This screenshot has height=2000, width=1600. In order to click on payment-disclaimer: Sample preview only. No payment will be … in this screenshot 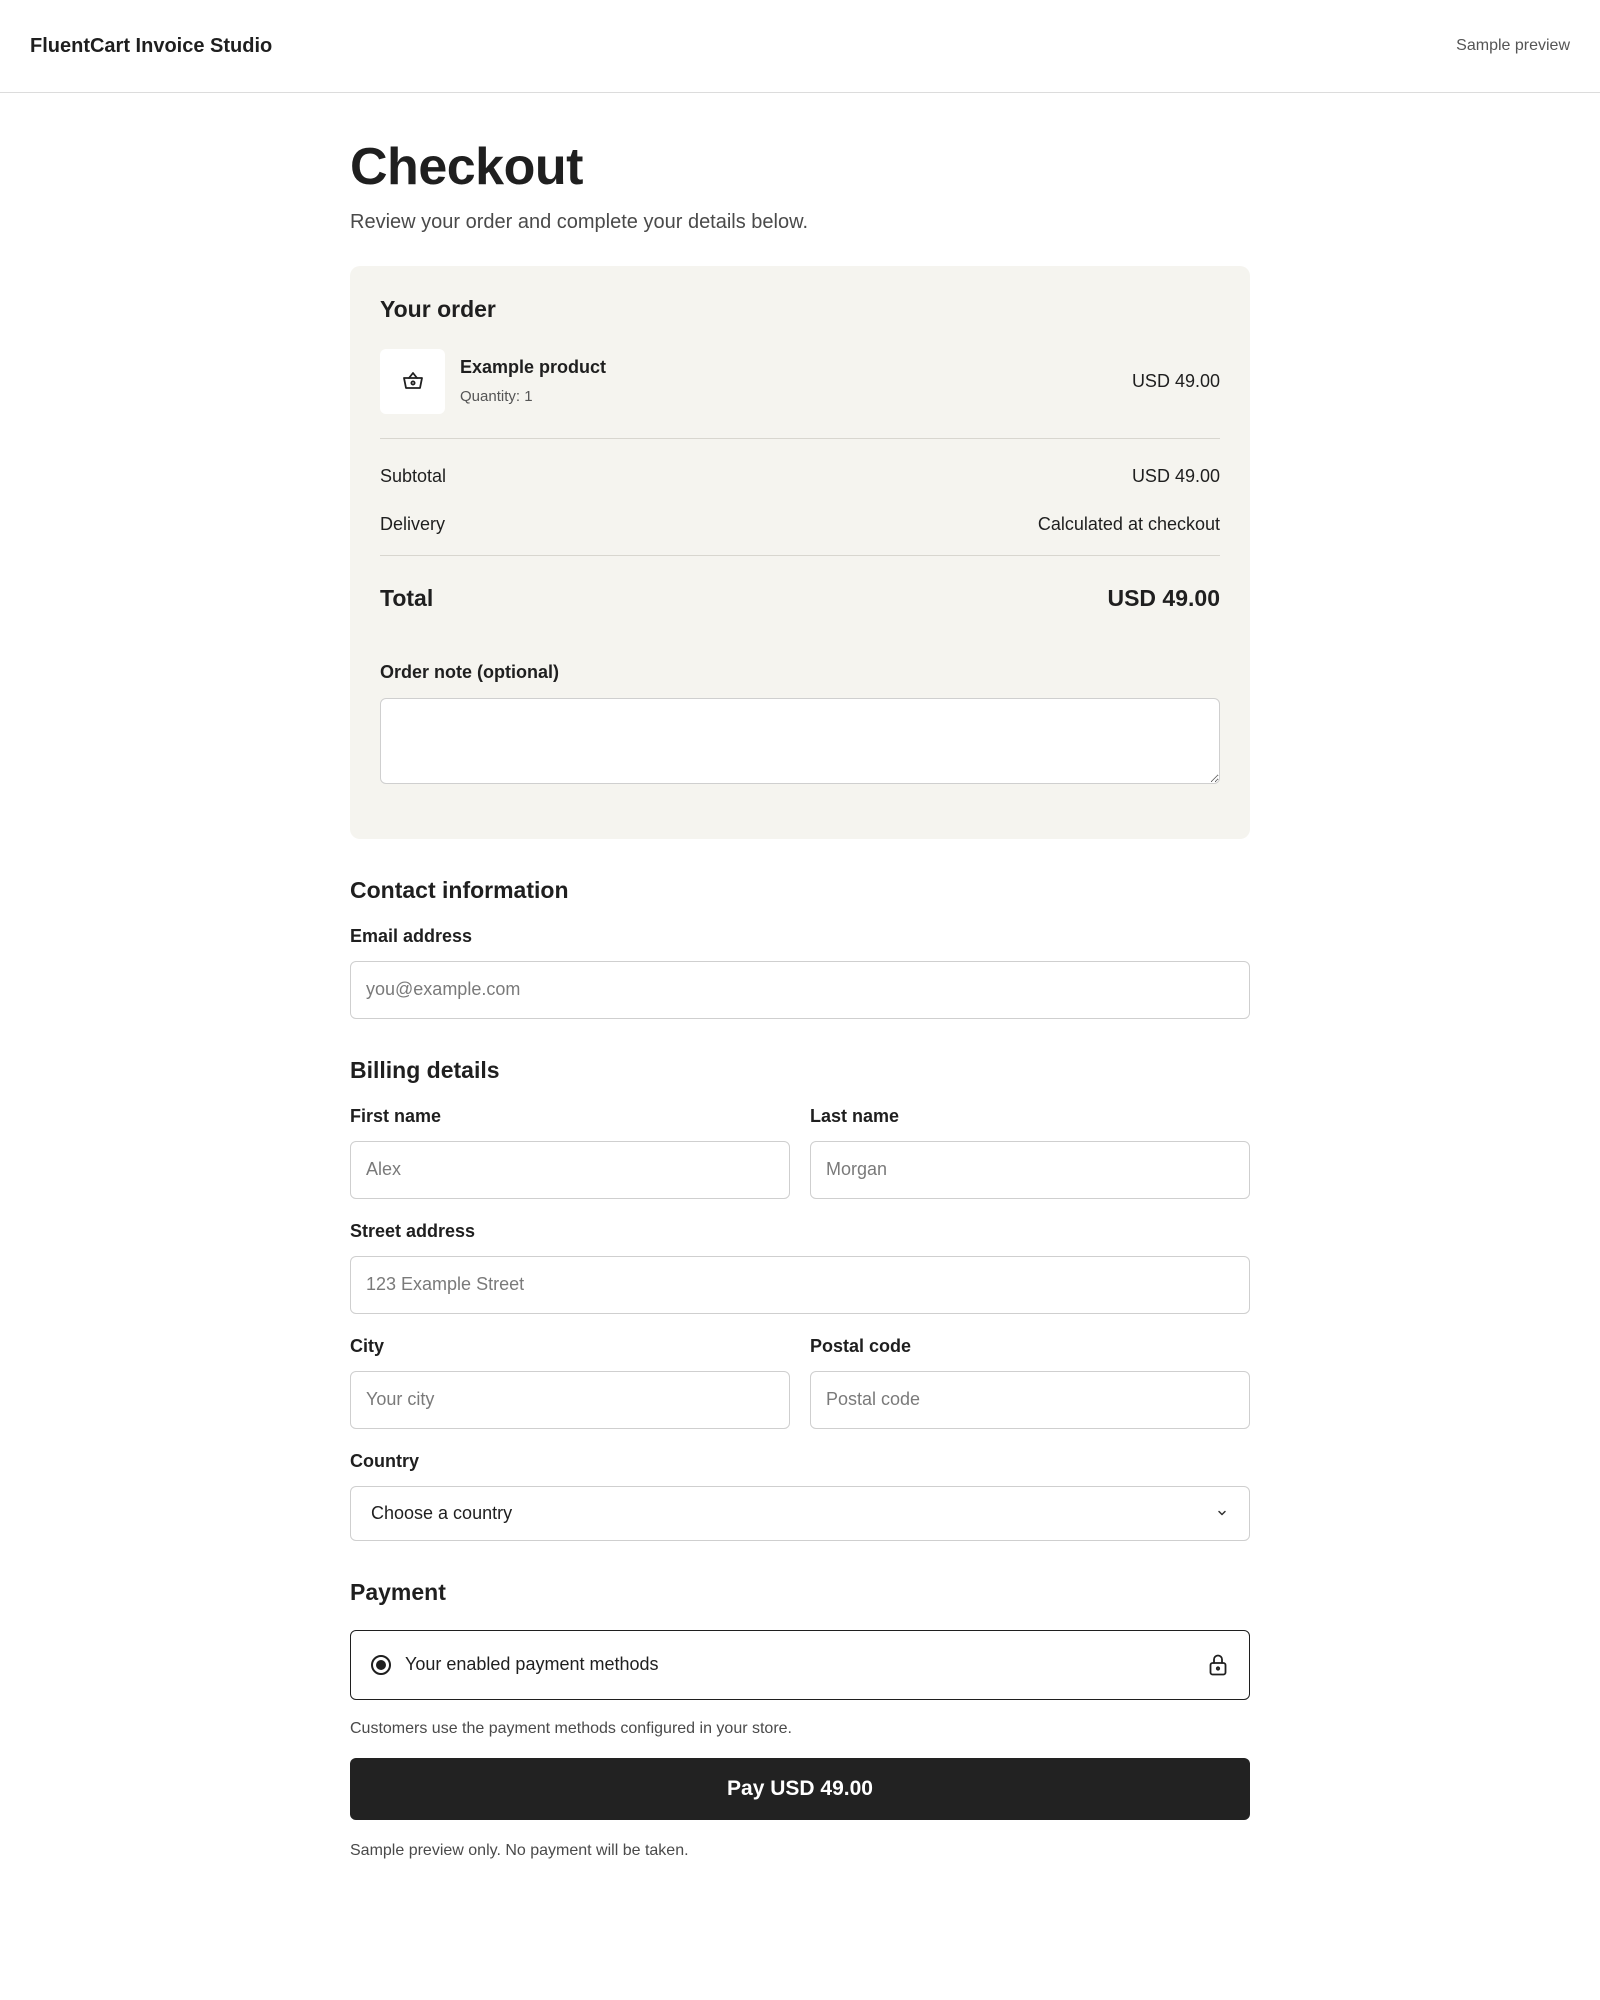, I will do `click(519, 1850)`.